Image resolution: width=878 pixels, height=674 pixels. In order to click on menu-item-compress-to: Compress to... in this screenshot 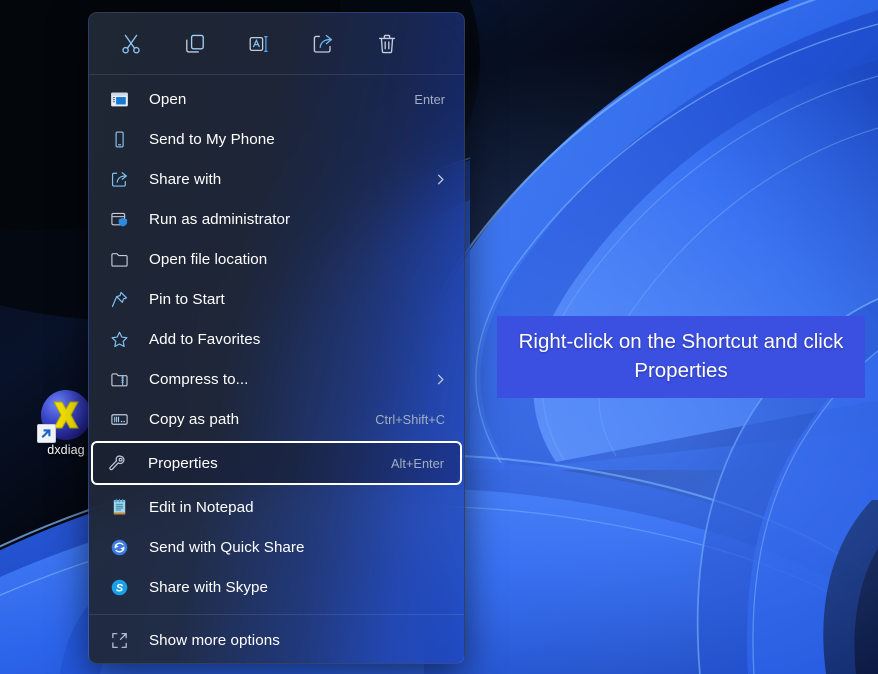, I will do `click(276, 379)`.